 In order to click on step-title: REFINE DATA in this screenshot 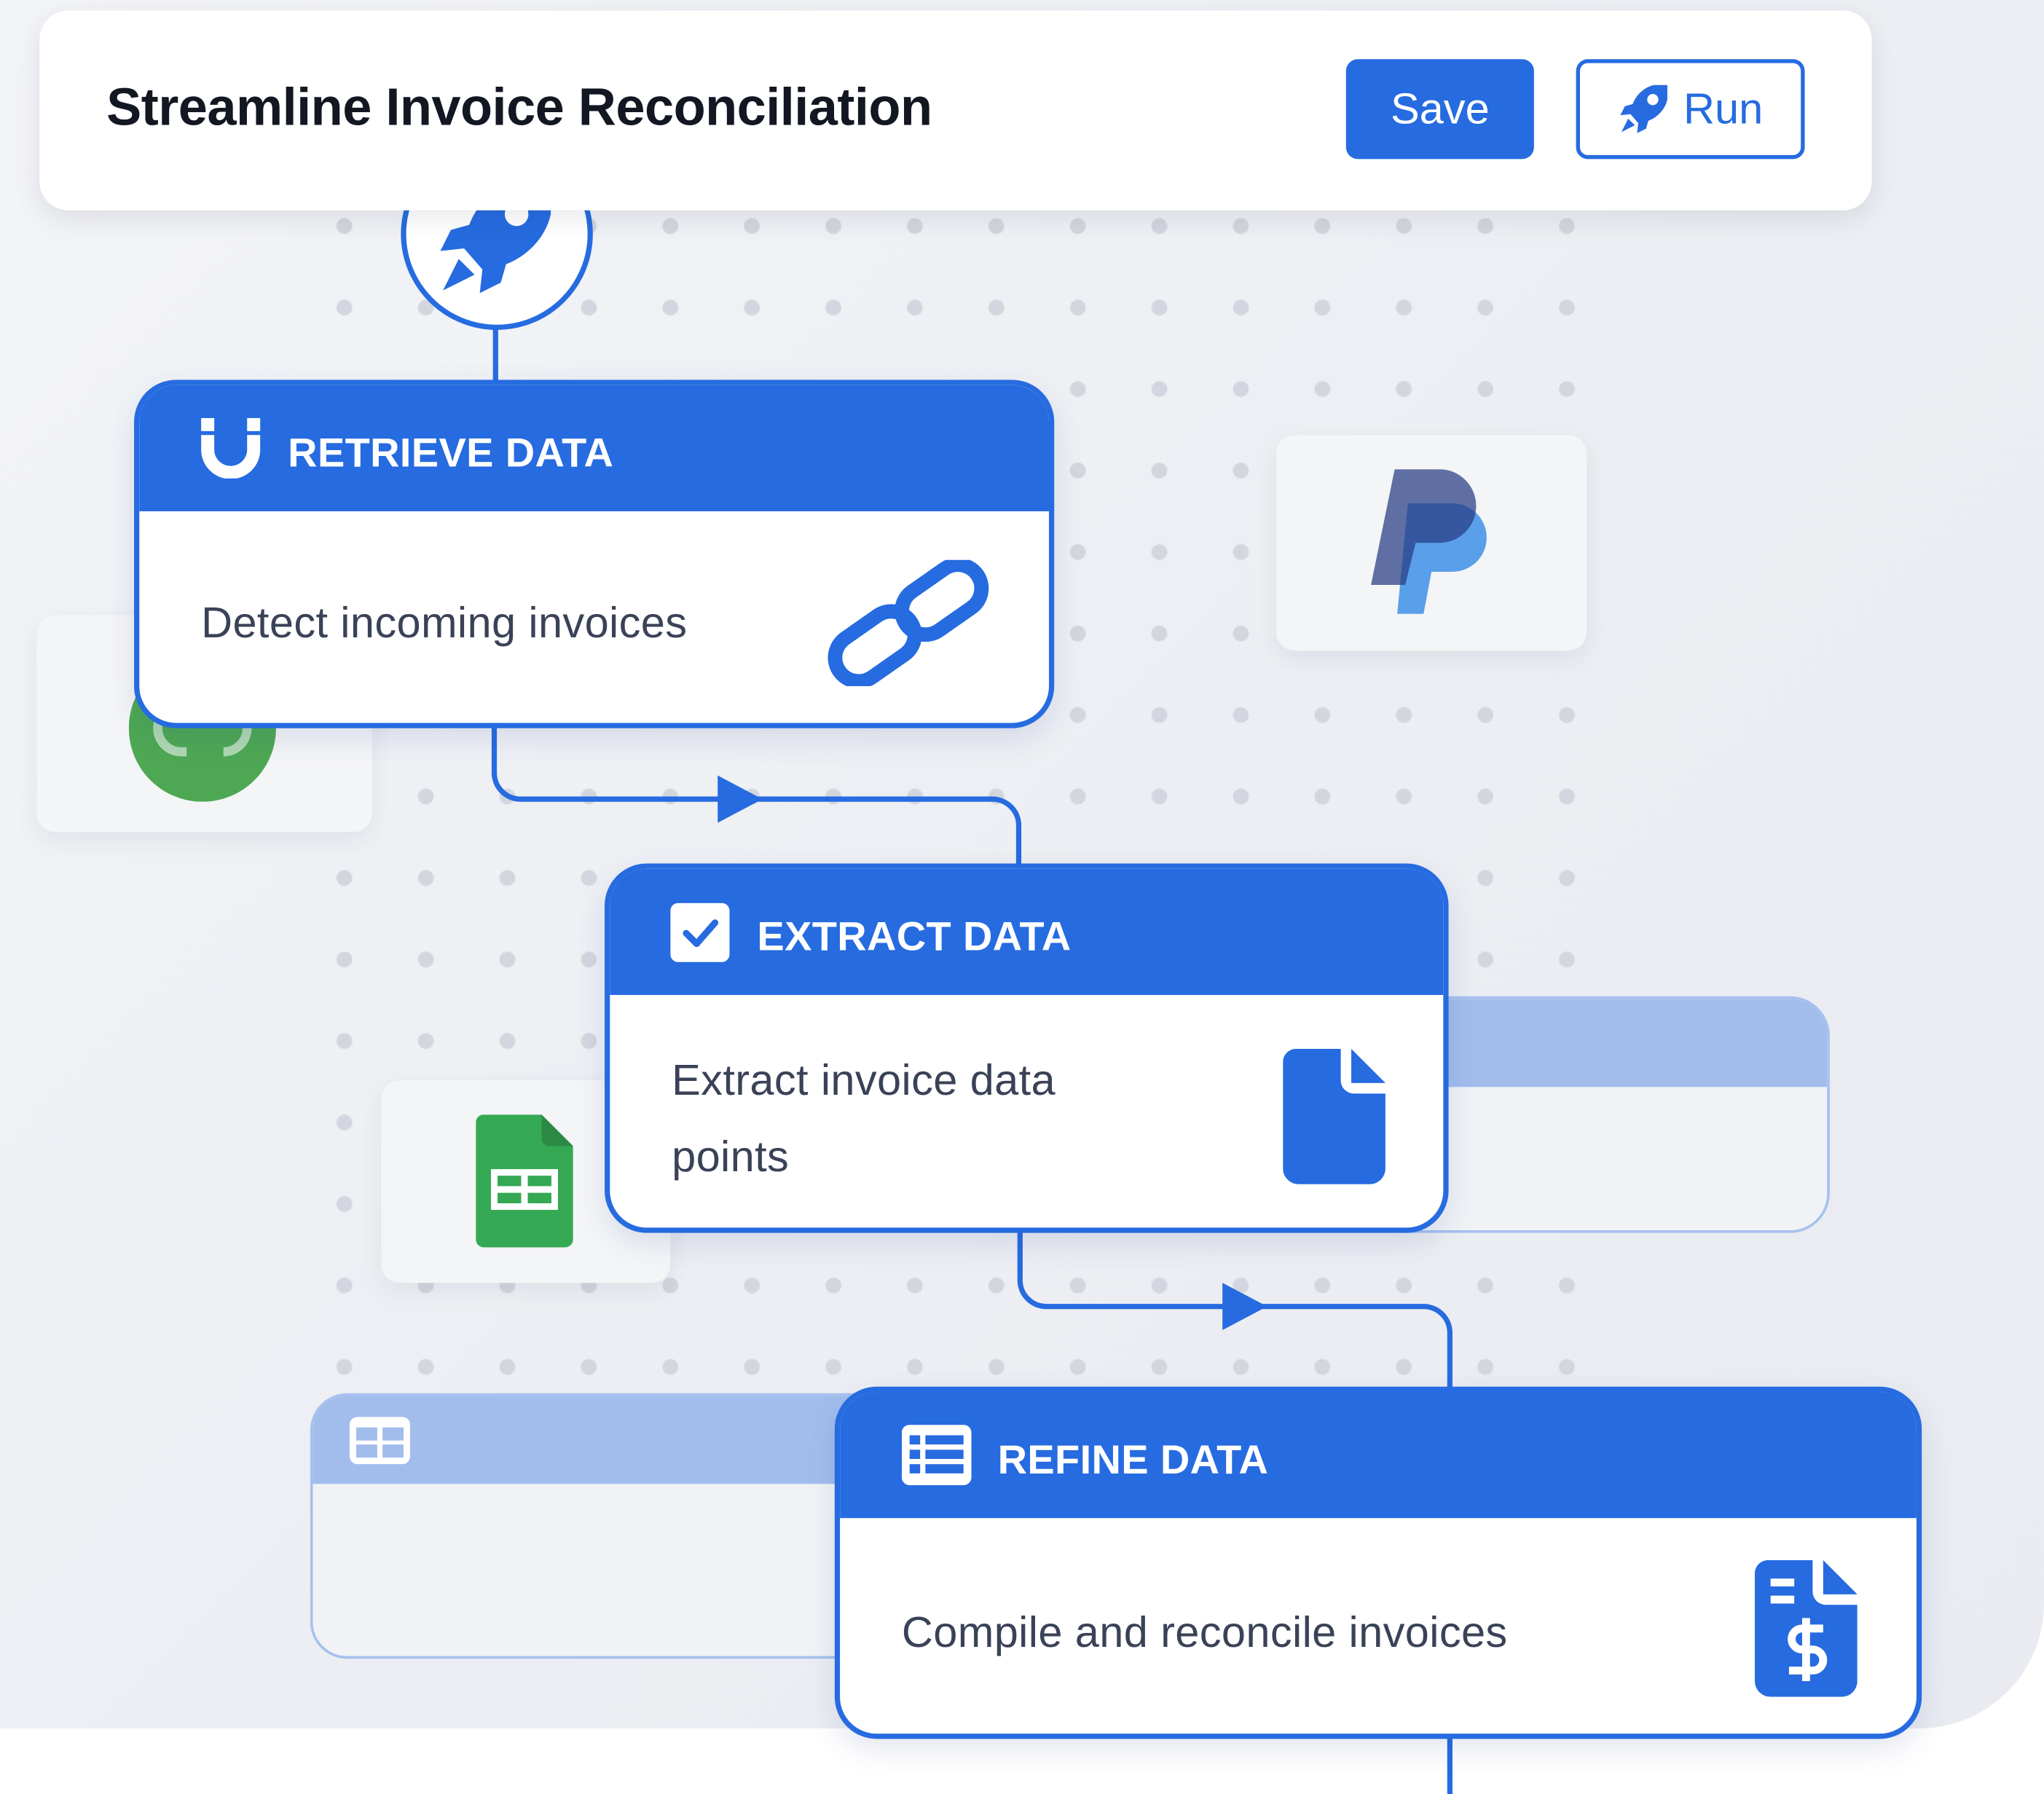, I will do `click(1133, 1459)`.